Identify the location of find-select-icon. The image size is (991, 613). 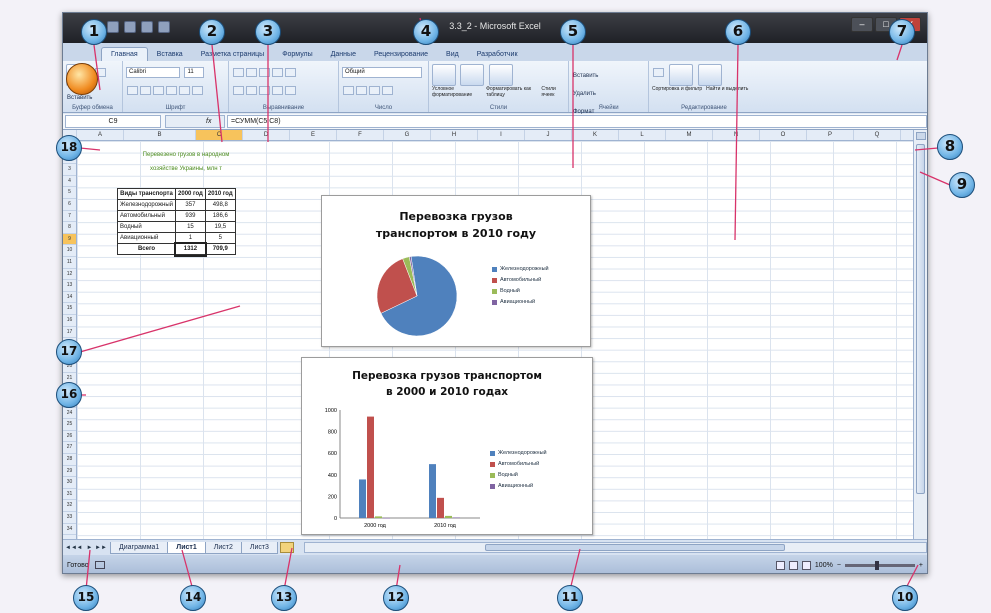
(709, 75).